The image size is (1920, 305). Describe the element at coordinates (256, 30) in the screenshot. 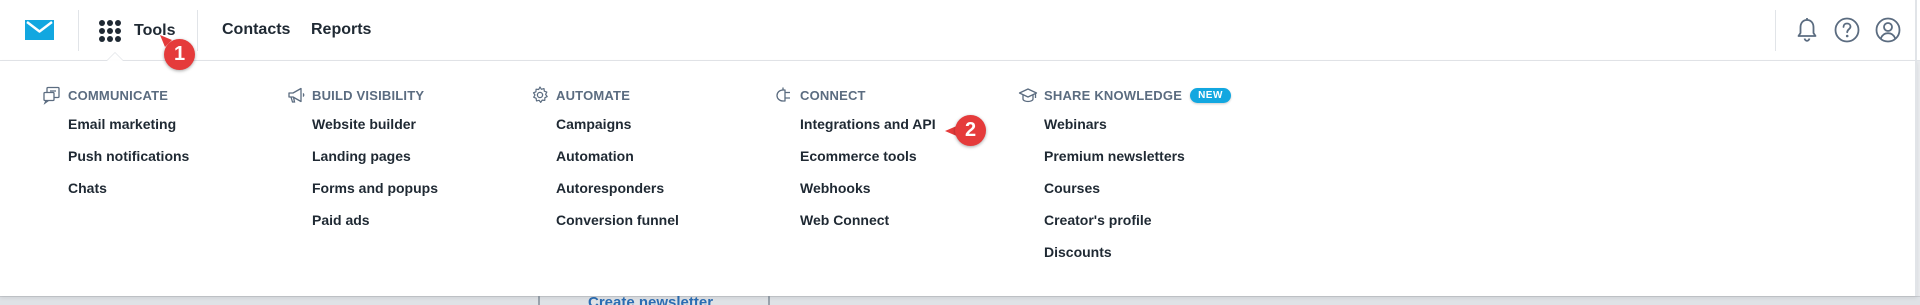

I see `nav-contacts: Contacts` at that location.